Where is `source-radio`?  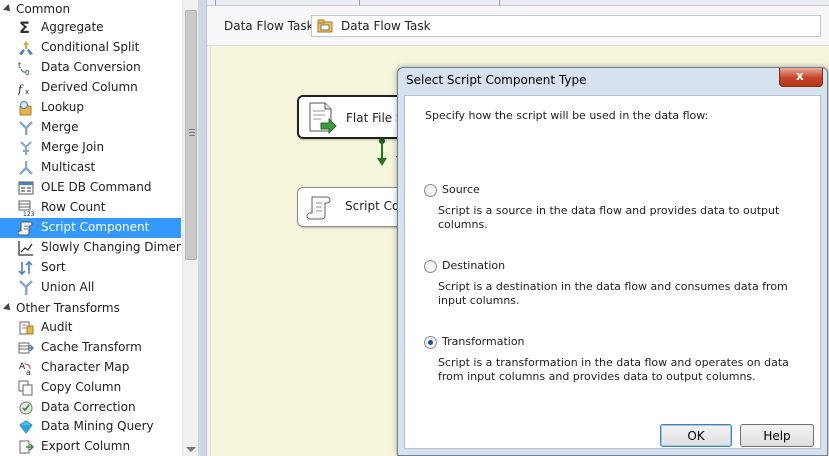
source-radio is located at coordinates (430, 190).